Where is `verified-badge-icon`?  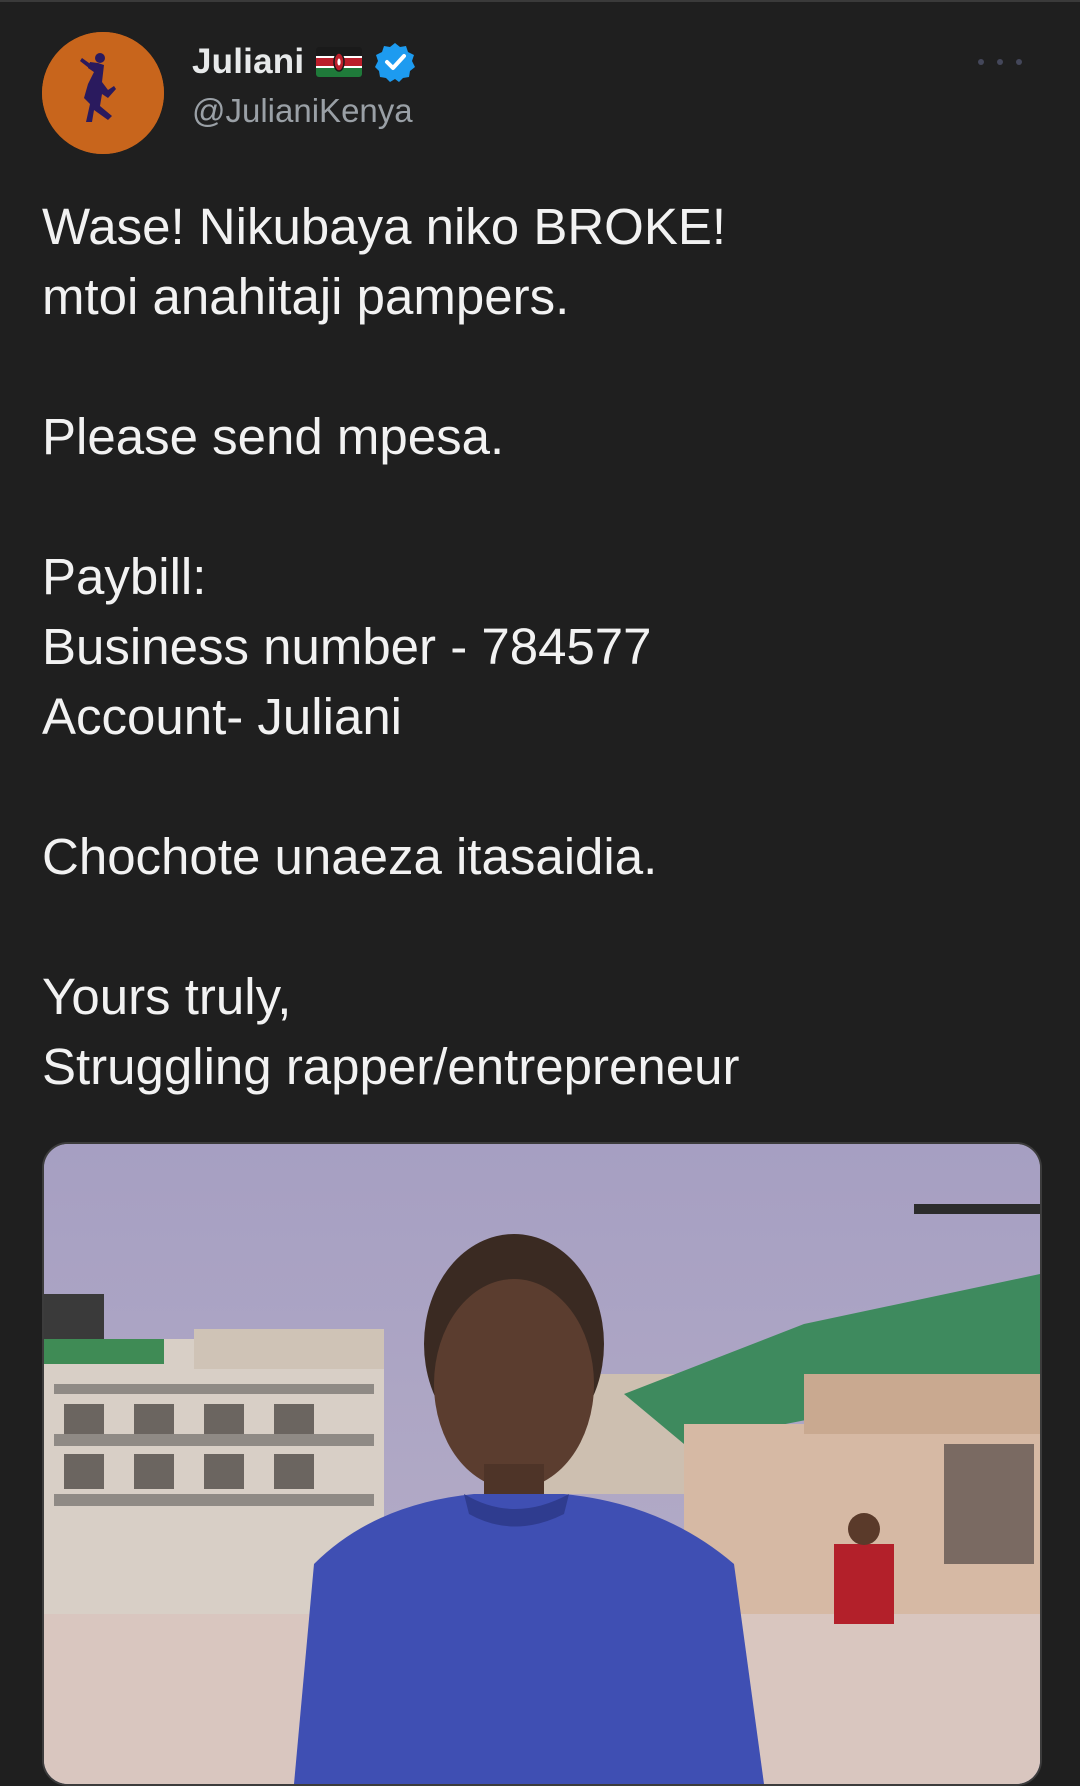
verified-badge-icon is located at coordinates (395, 62).